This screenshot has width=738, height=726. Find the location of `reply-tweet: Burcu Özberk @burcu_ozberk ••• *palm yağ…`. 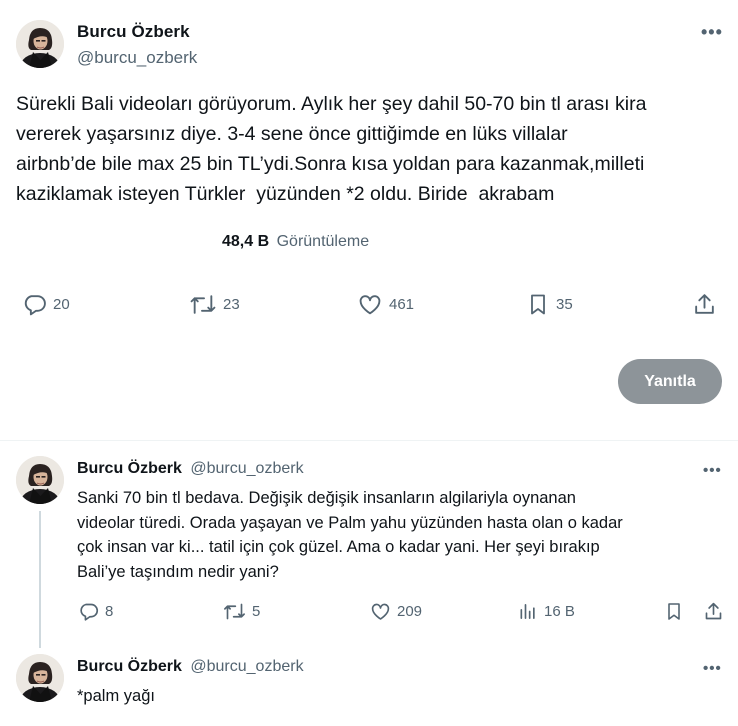

reply-tweet: Burcu Özberk @burcu_ozberk ••• *palm yağ… is located at coordinates (369, 690).